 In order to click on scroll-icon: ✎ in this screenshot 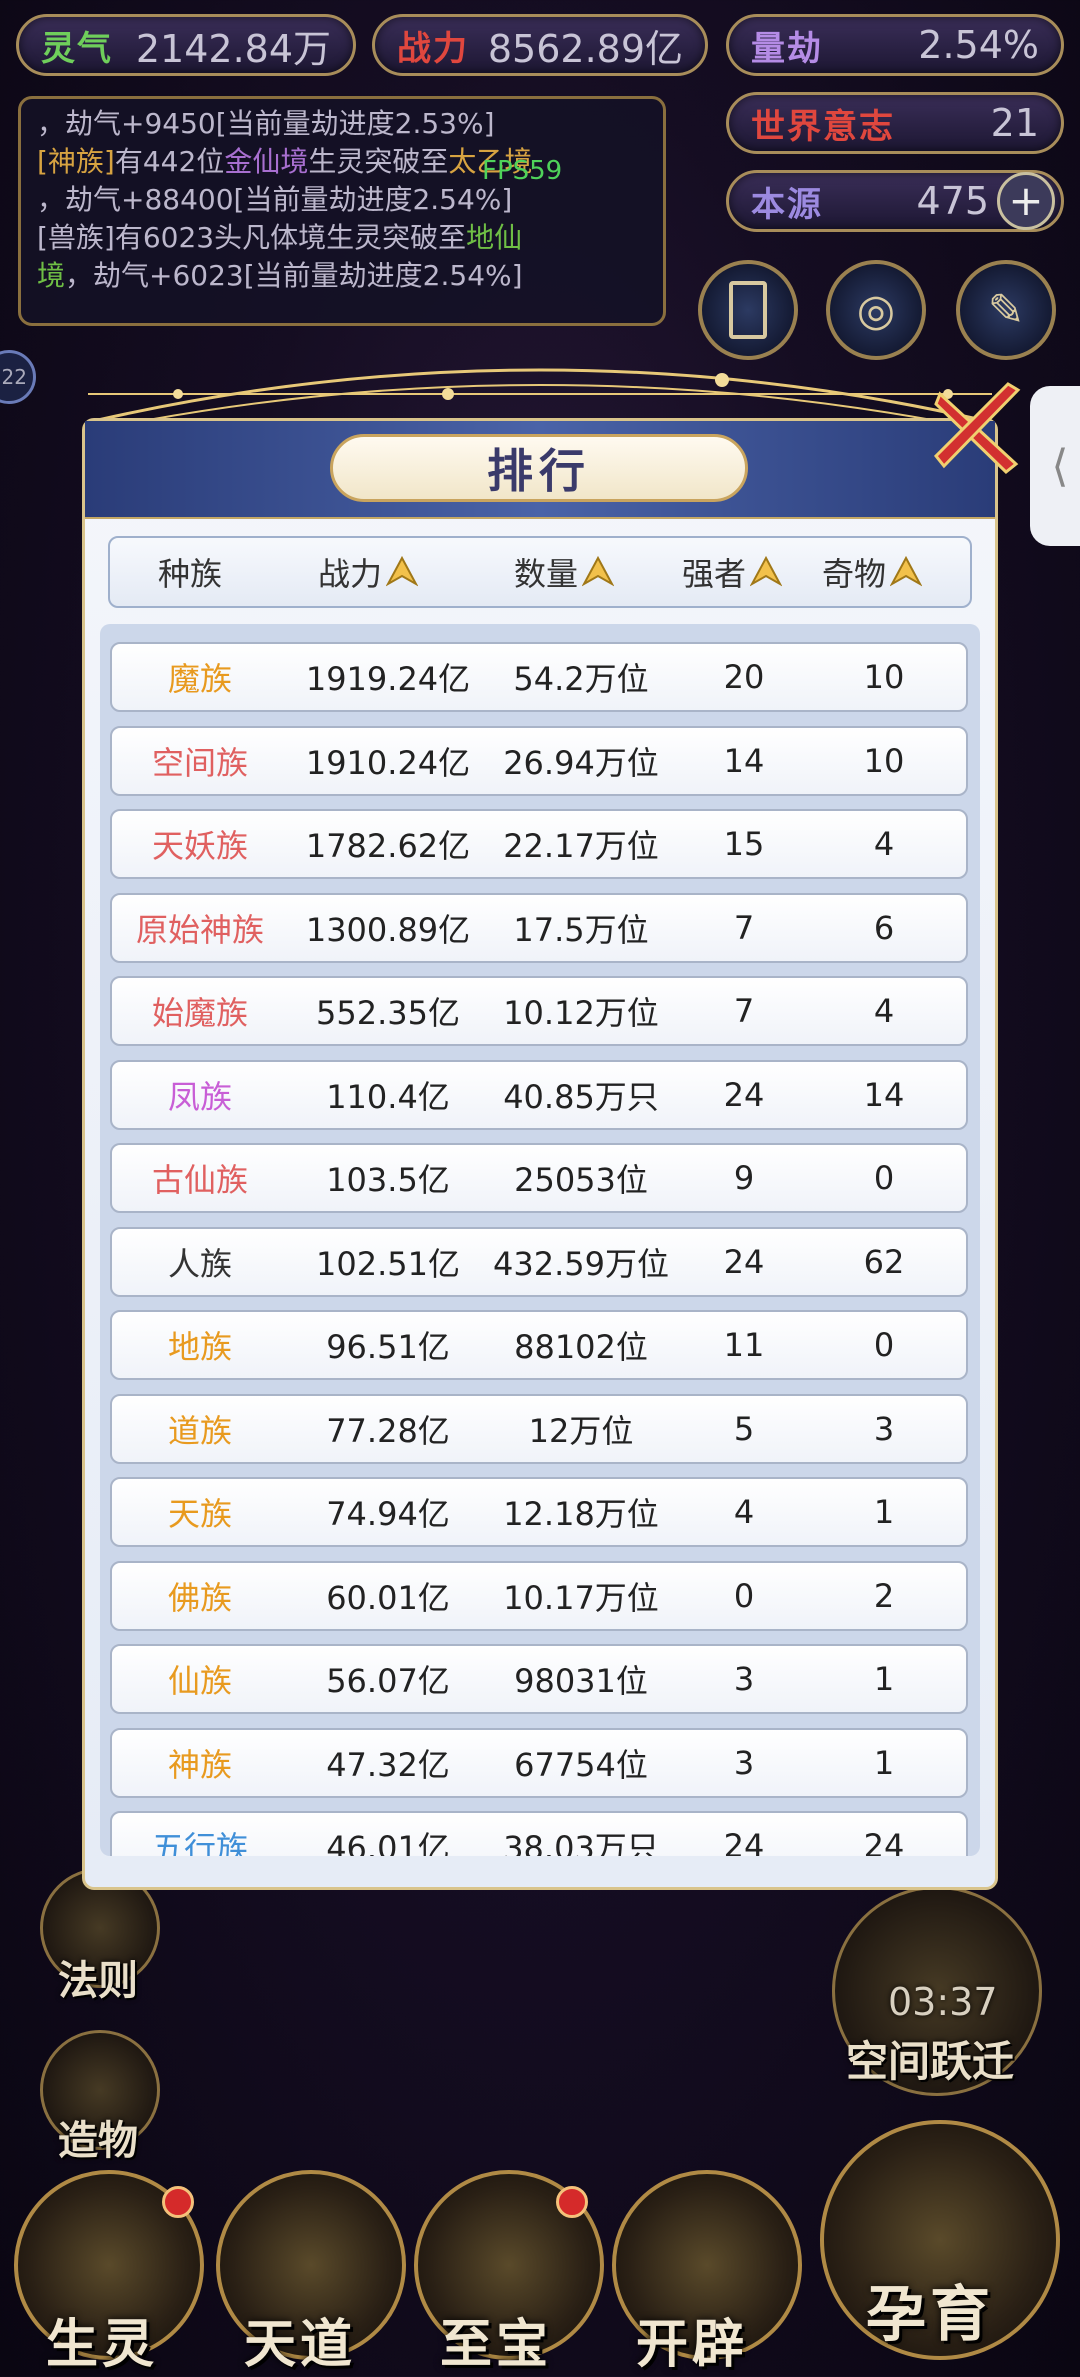, I will do `click(1006, 310)`.